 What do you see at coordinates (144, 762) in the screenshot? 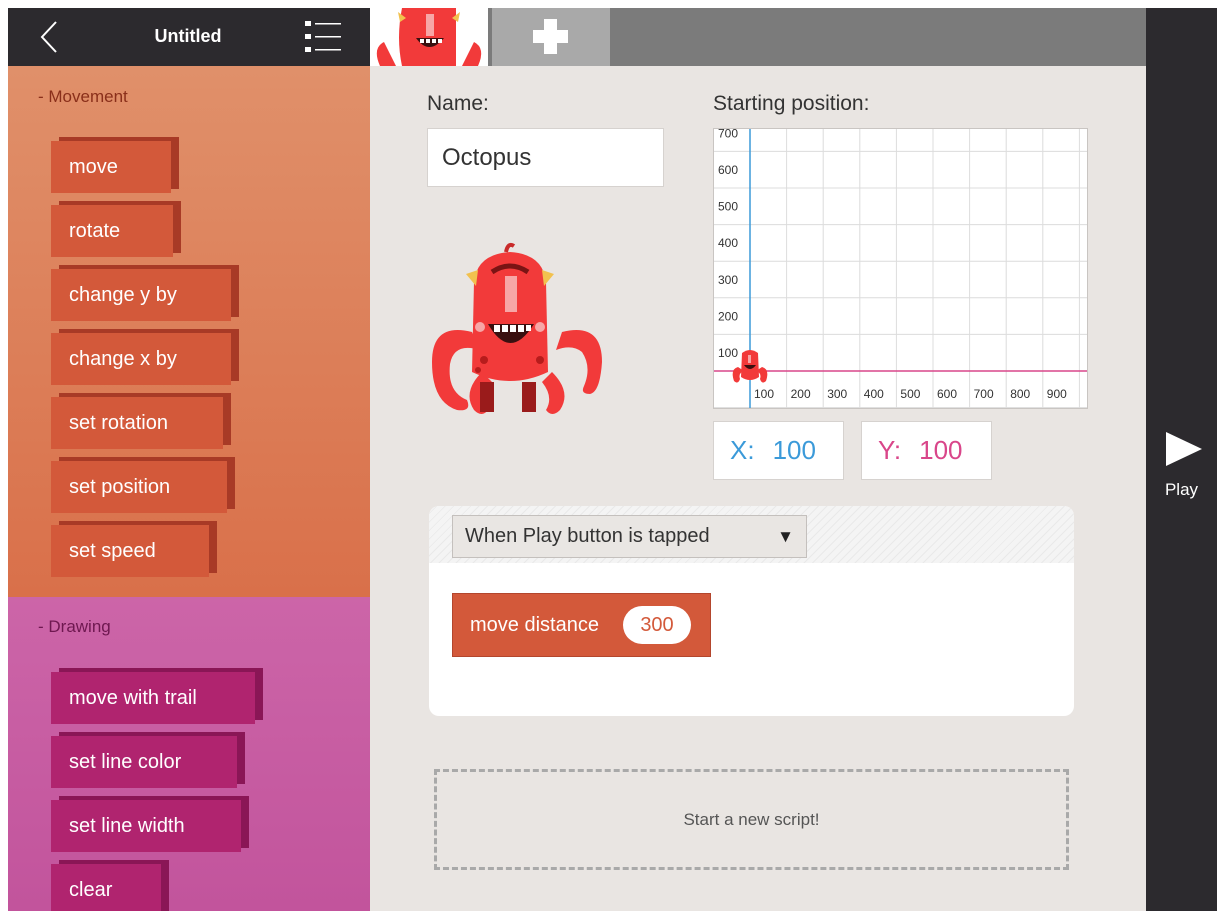
I see `block-set-line-color: set line color` at bounding box center [144, 762].